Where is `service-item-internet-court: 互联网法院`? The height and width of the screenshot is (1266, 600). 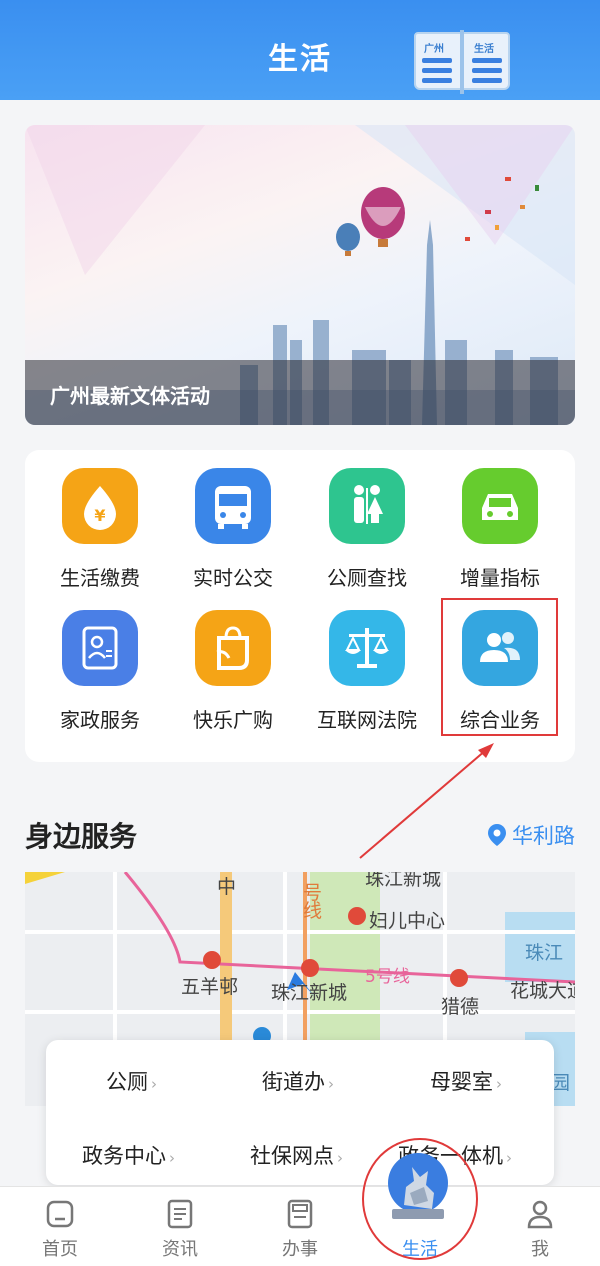
service-item-internet-court: 互联网法院 is located at coordinates (367, 671).